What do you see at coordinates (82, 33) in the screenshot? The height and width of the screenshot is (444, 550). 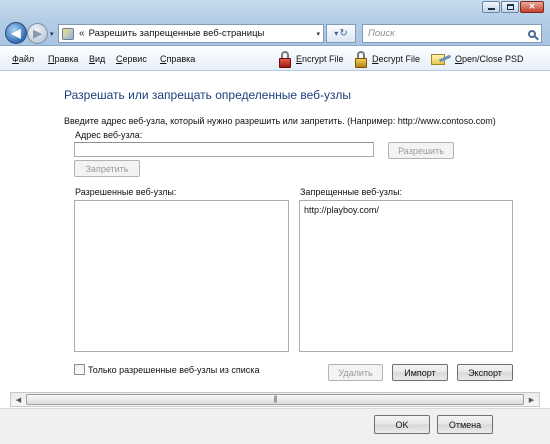 I see `breadcrumb-chevron: «` at bounding box center [82, 33].